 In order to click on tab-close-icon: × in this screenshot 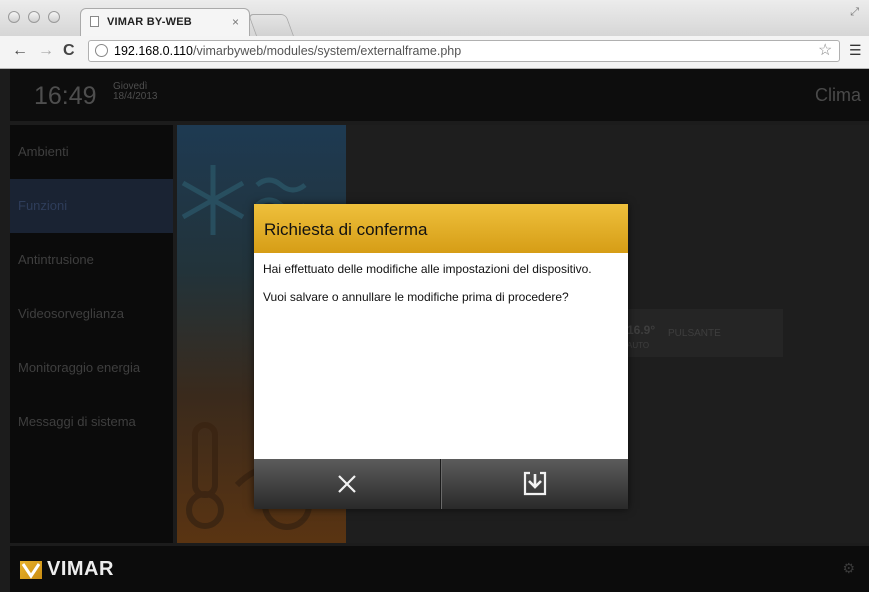, I will do `click(235, 22)`.